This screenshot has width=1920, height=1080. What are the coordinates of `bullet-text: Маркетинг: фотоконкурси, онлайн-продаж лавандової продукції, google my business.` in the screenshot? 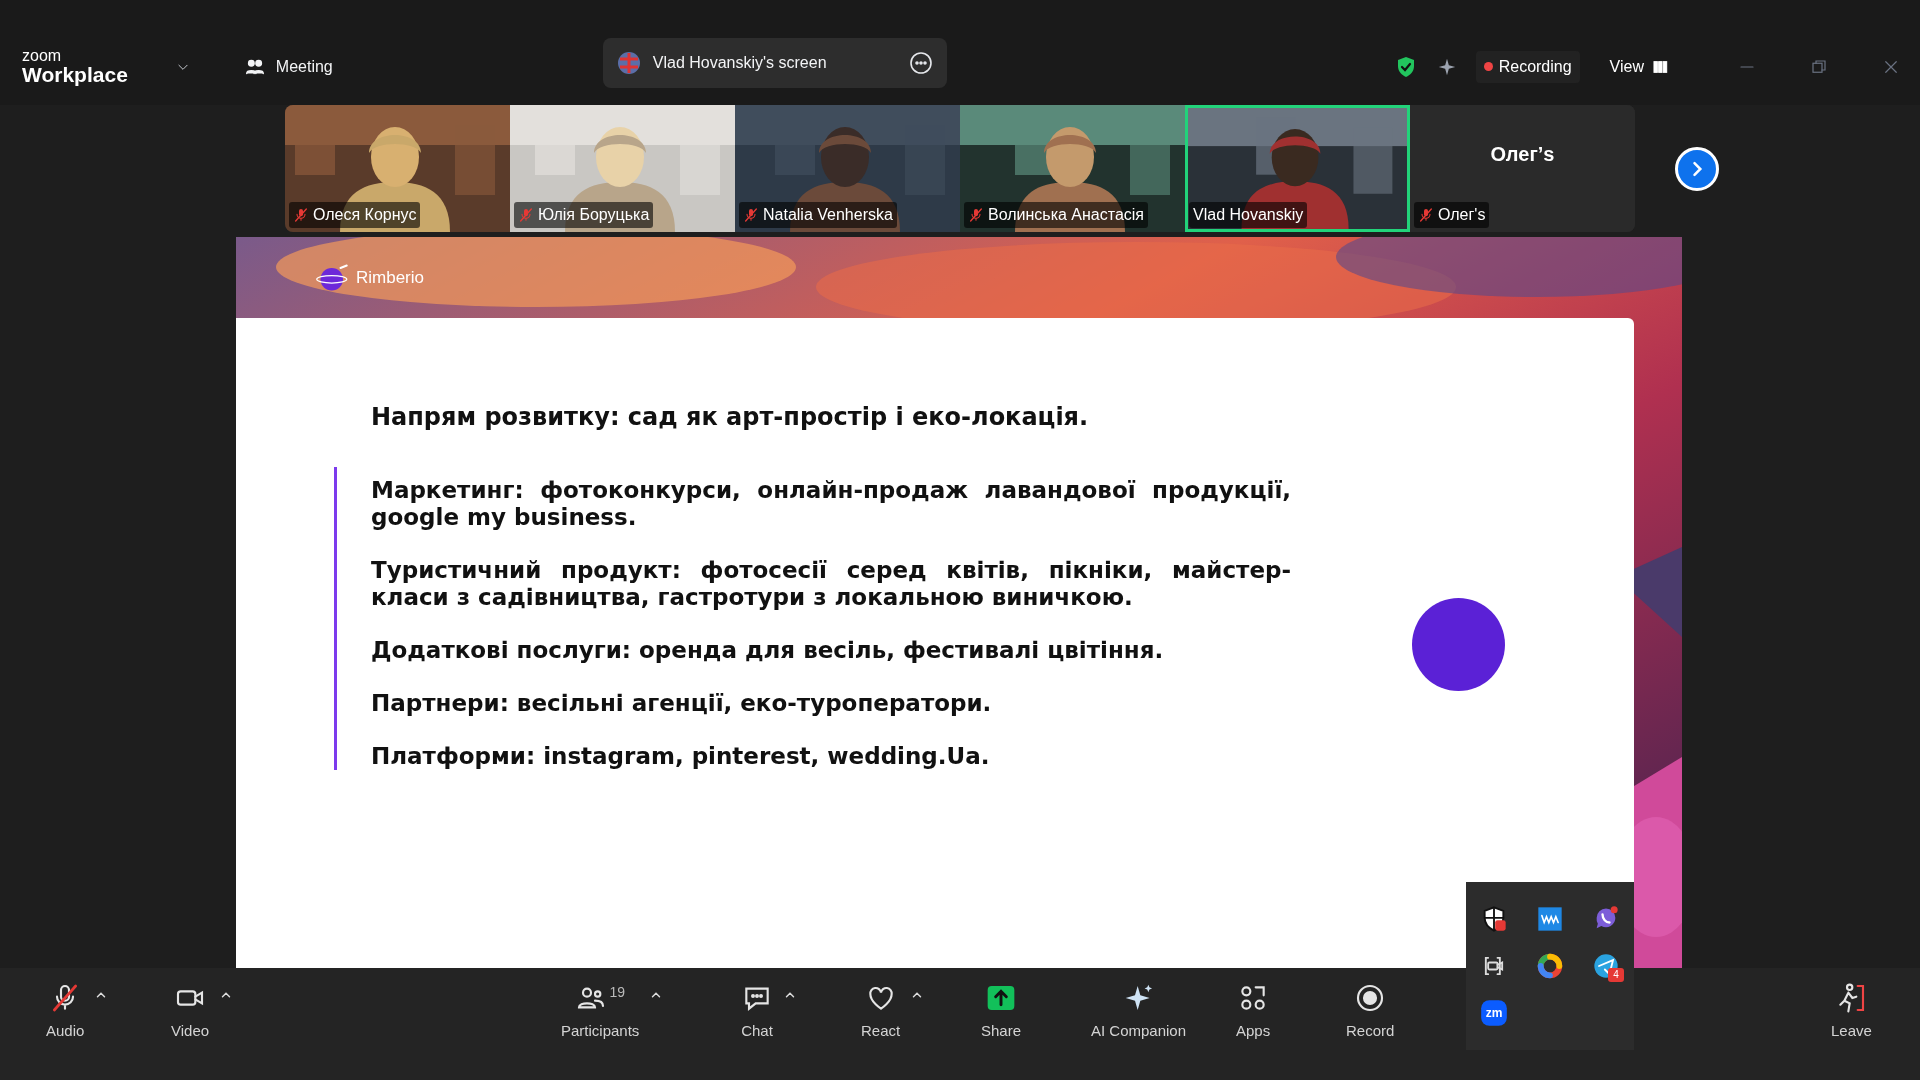 It's located at (831, 504).